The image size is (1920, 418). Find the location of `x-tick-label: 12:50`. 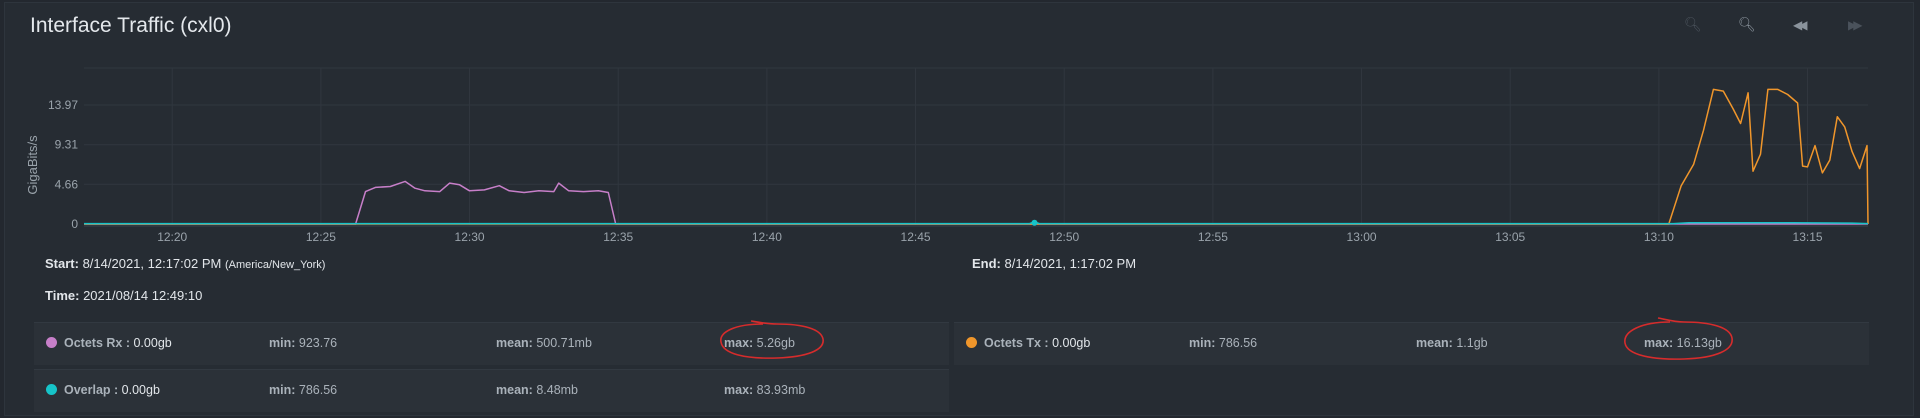

x-tick-label: 12:50 is located at coordinates (1064, 237).